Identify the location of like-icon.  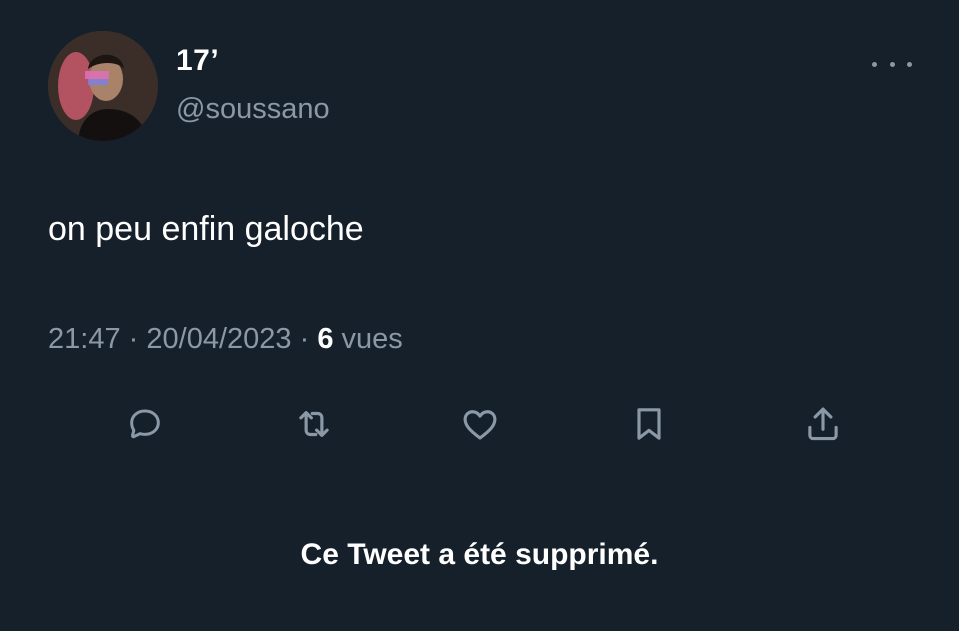
(480, 425).